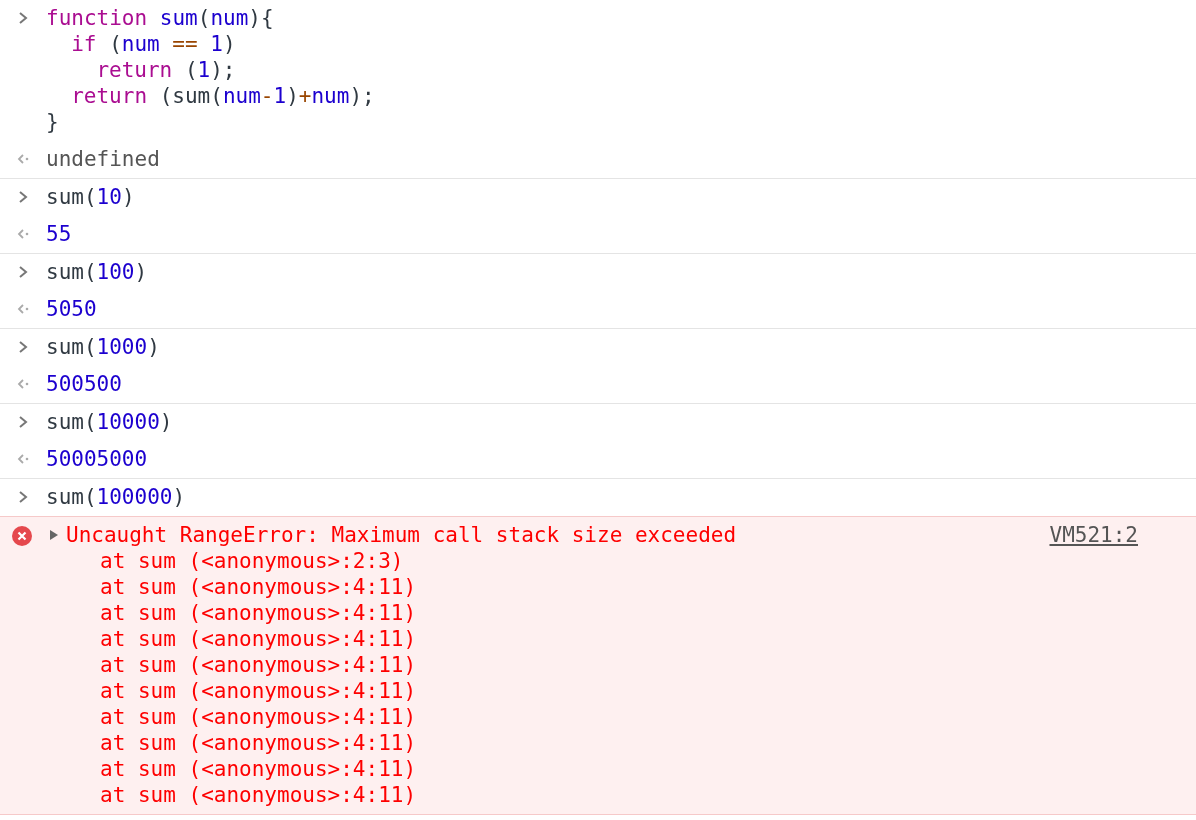 The image size is (1196, 820). I want to click on error-icon, so click(22, 536).